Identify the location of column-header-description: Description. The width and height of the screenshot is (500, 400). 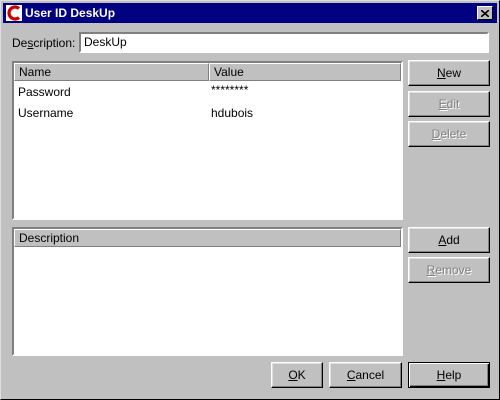
(207, 238).